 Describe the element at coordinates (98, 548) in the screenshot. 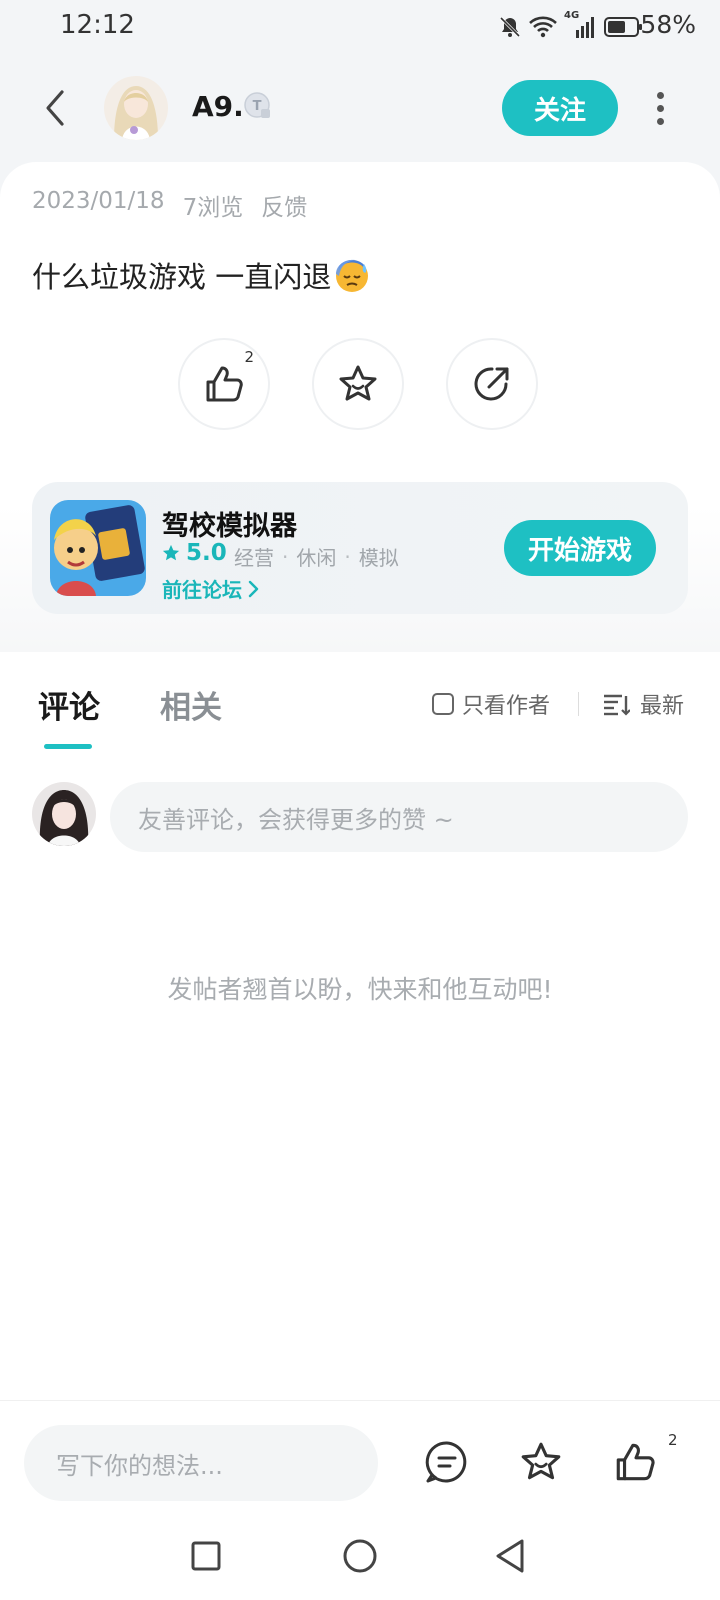

I see `game-icon` at that location.